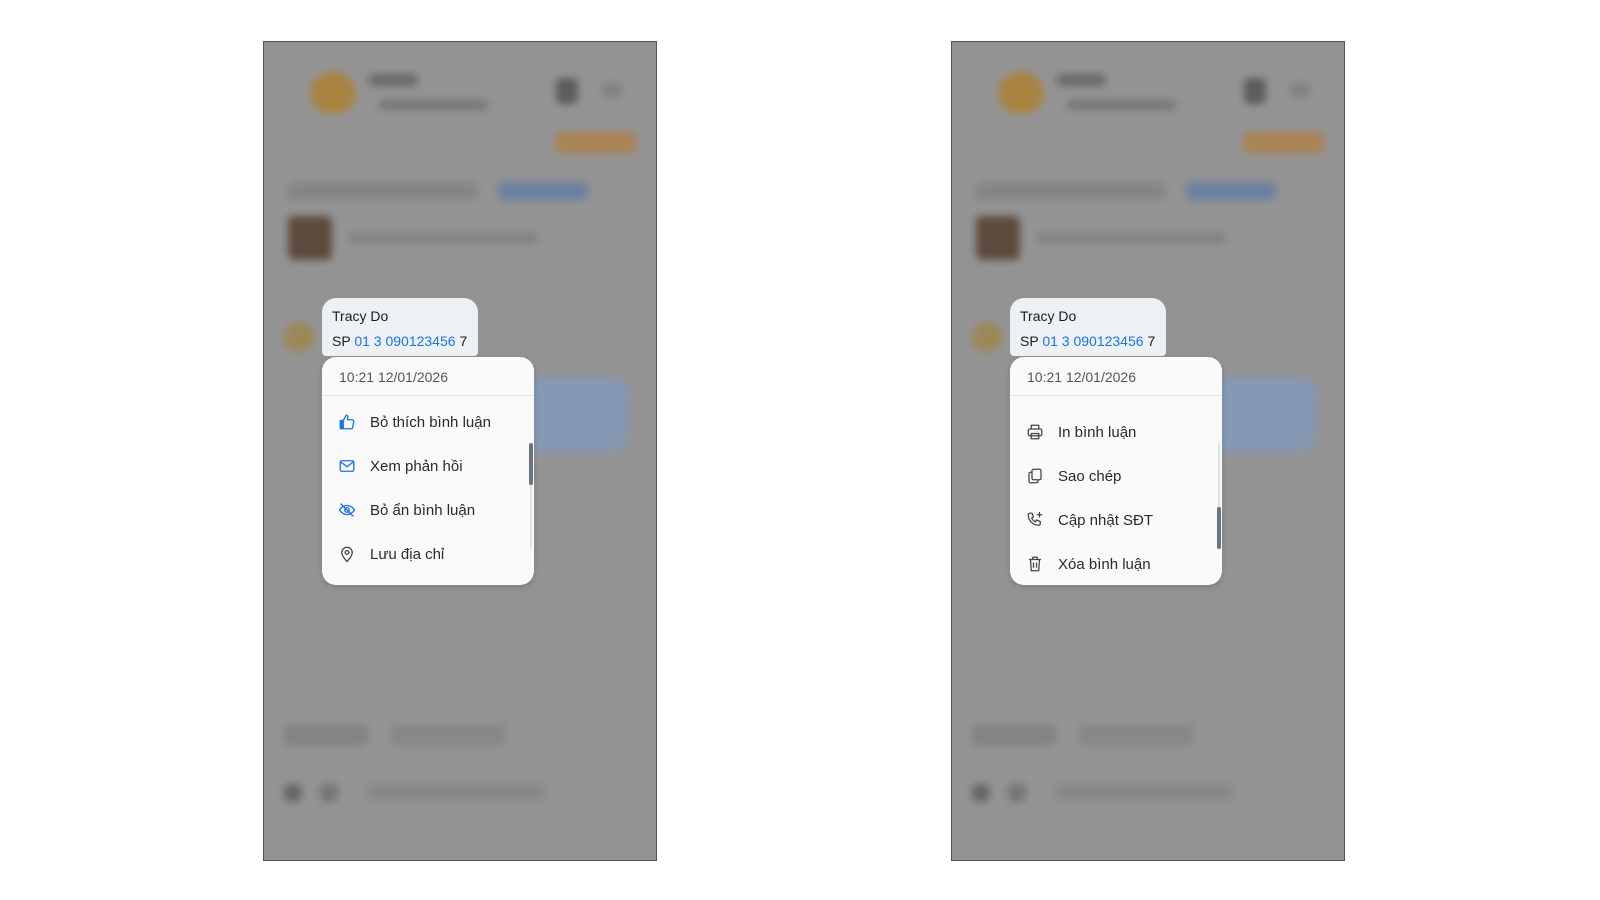 The width and height of the screenshot is (1600, 900). What do you see at coordinates (1035, 520) in the screenshot?
I see `phone-plus-icon` at bounding box center [1035, 520].